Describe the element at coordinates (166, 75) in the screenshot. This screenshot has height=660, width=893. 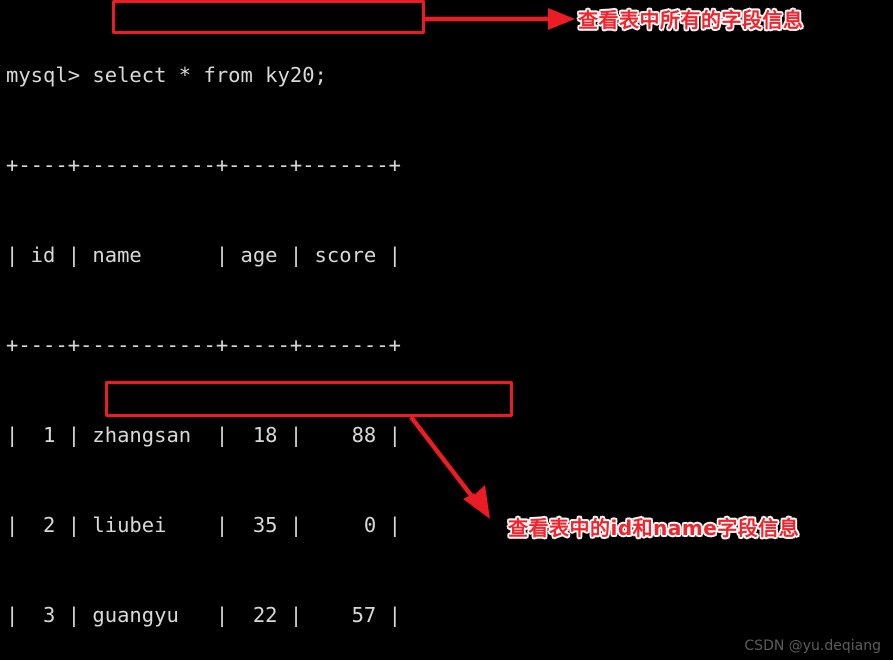
I see `terminal-line: mysql> select * from ky20;` at that location.